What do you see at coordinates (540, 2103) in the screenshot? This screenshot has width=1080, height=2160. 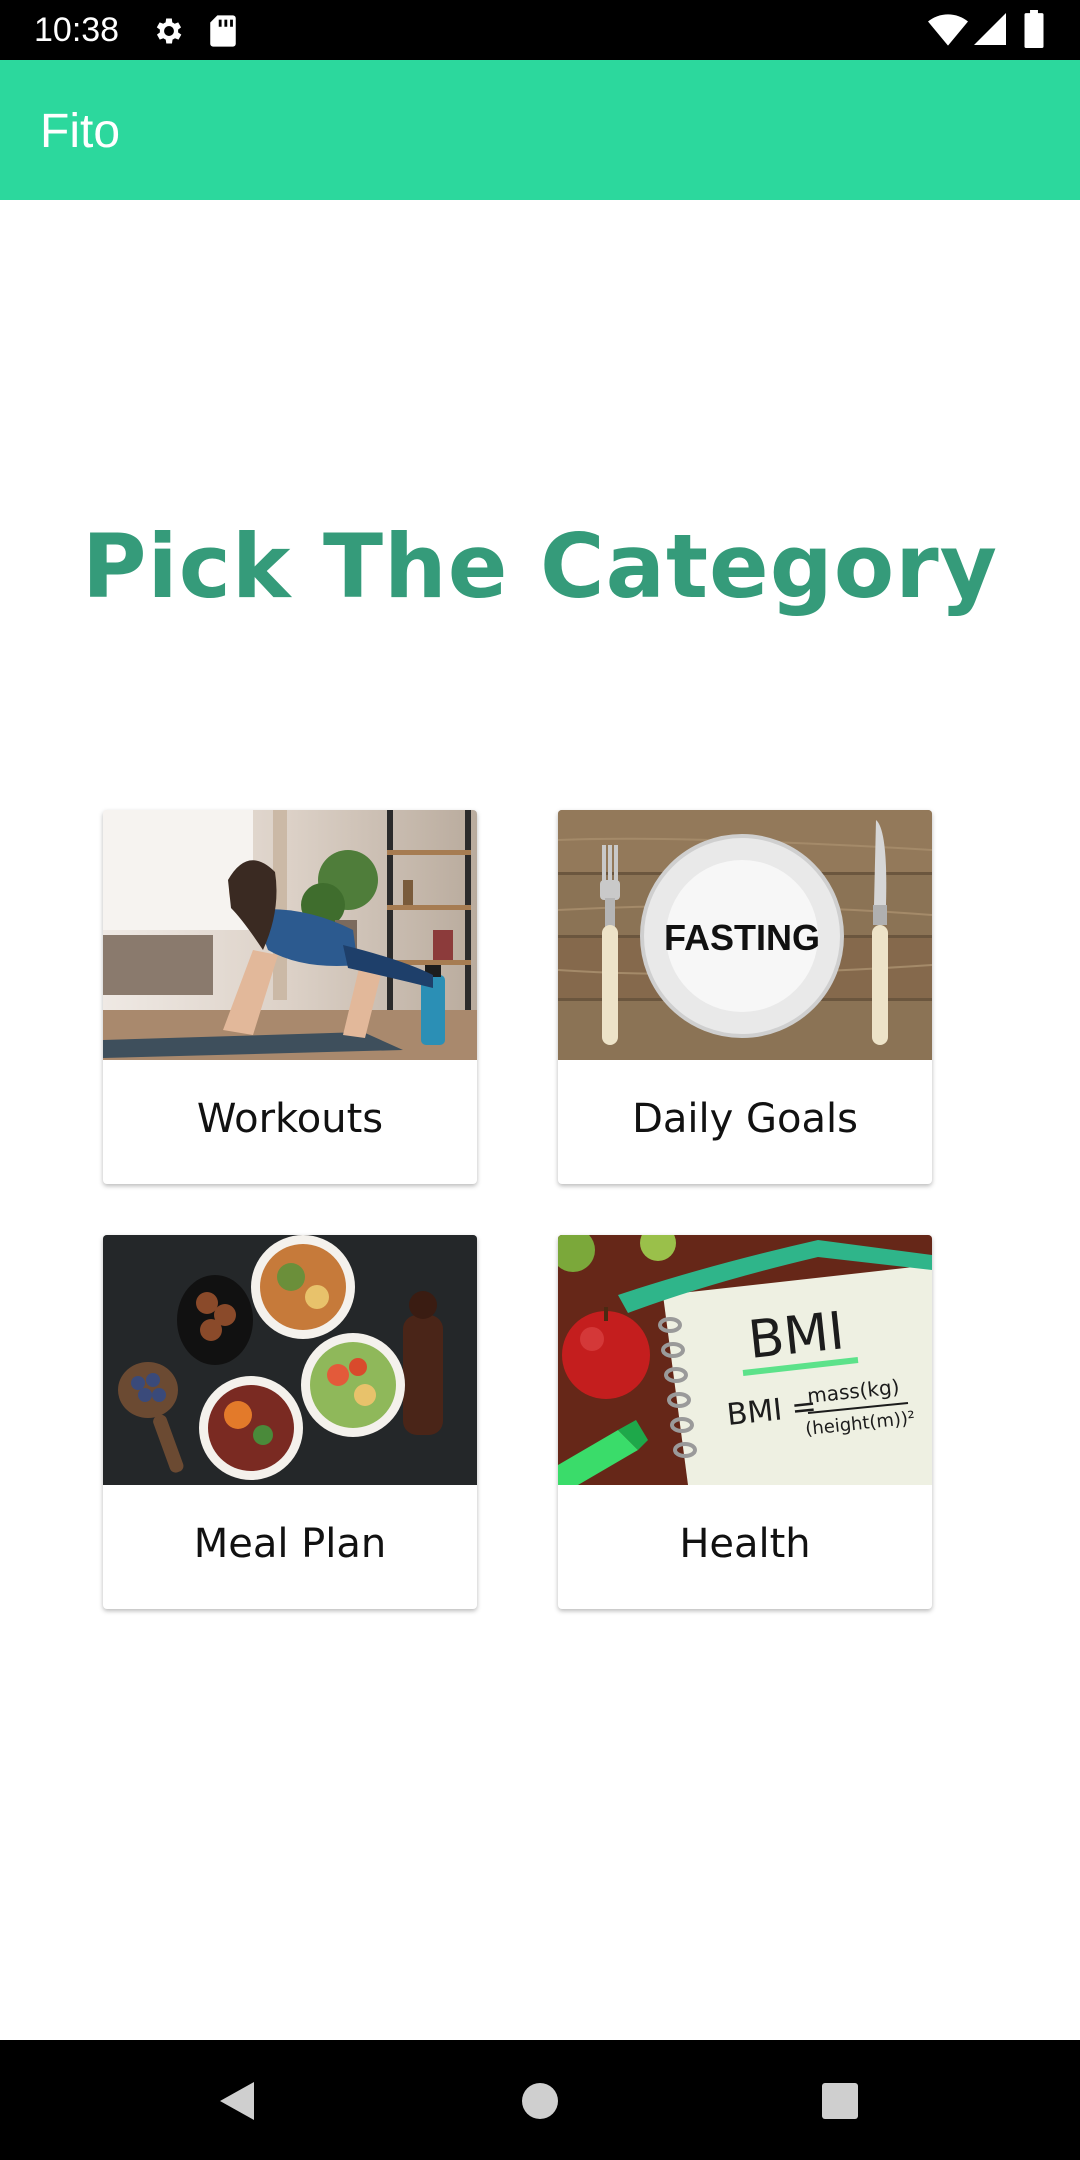 I see `home-icon` at bounding box center [540, 2103].